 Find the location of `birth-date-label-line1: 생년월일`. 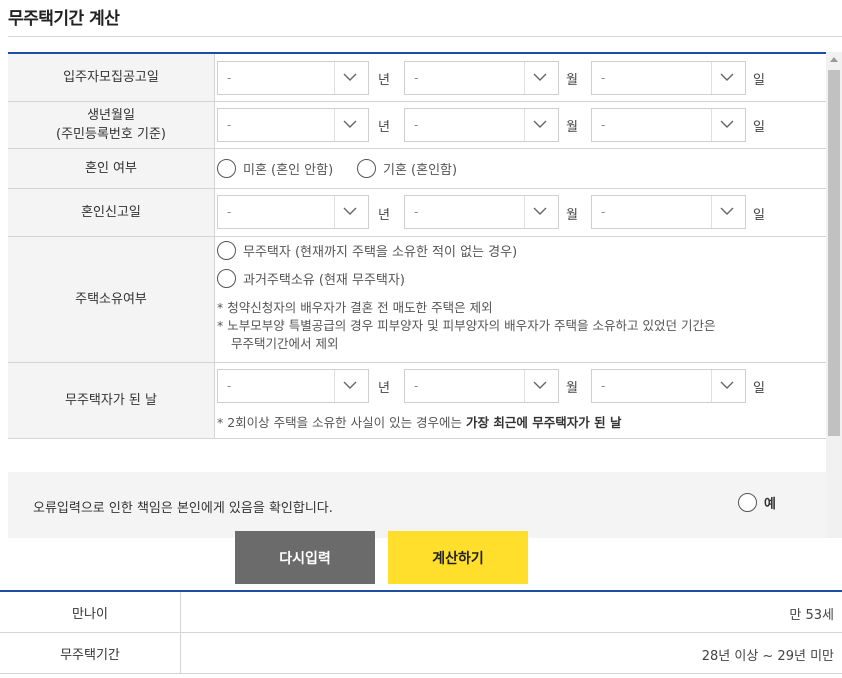

birth-date-label-line1: 생년월일 is located at coordinates (111, 115).